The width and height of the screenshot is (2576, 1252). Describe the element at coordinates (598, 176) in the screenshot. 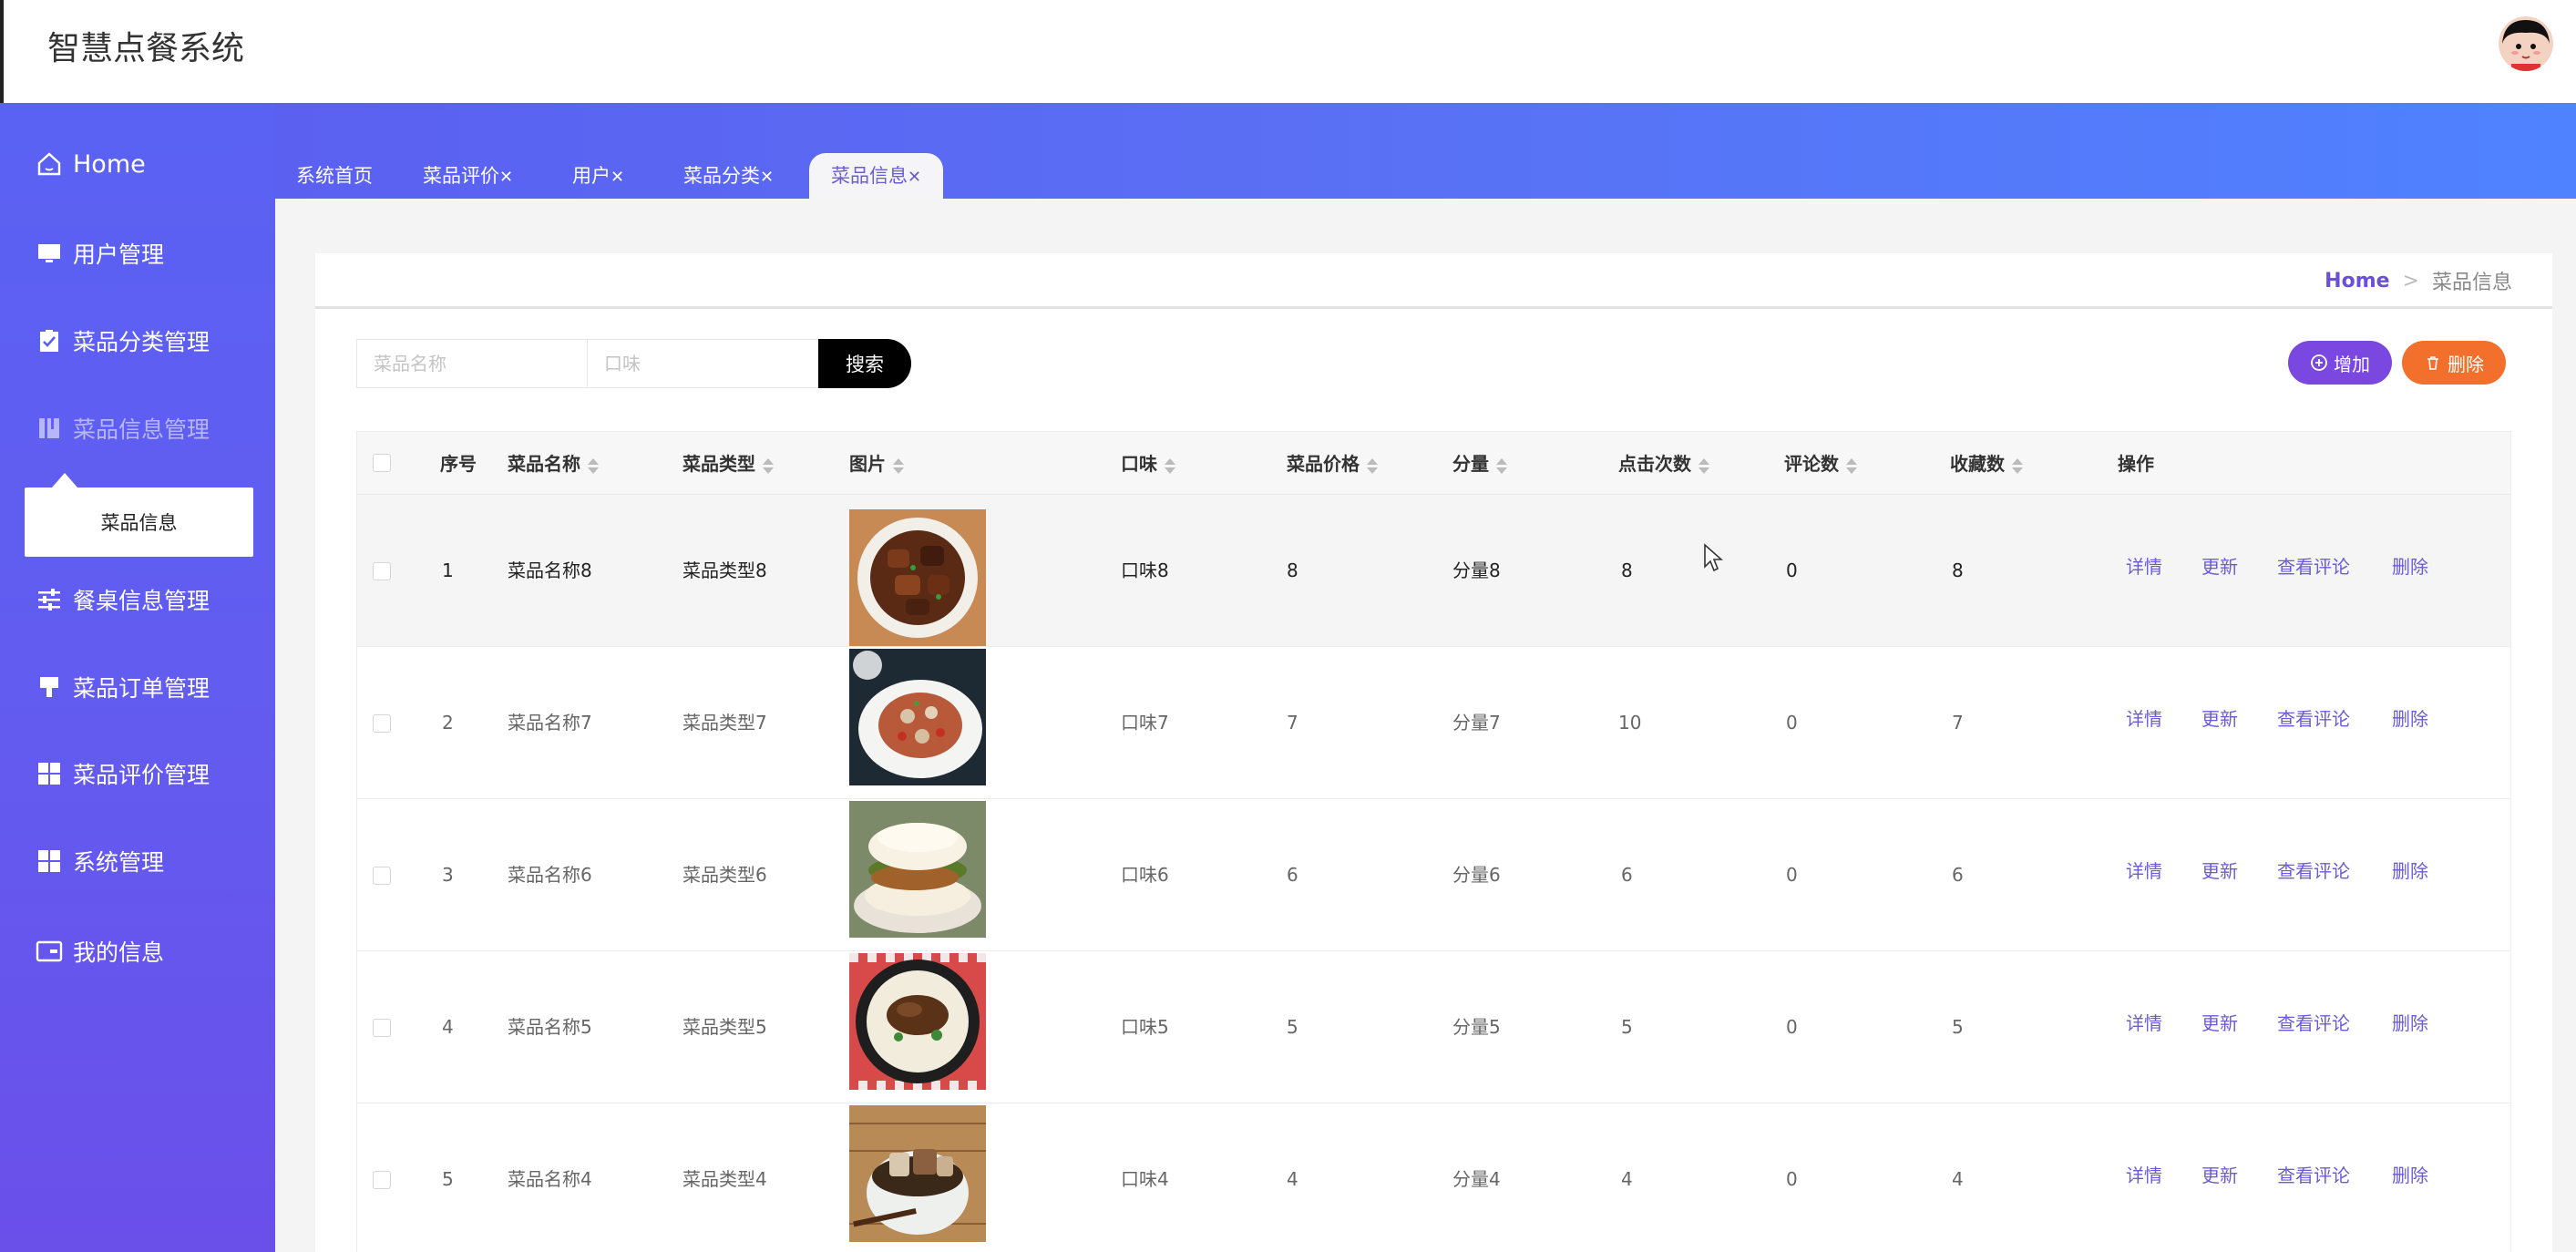

I see `tab-users: 用户✕` at that location.